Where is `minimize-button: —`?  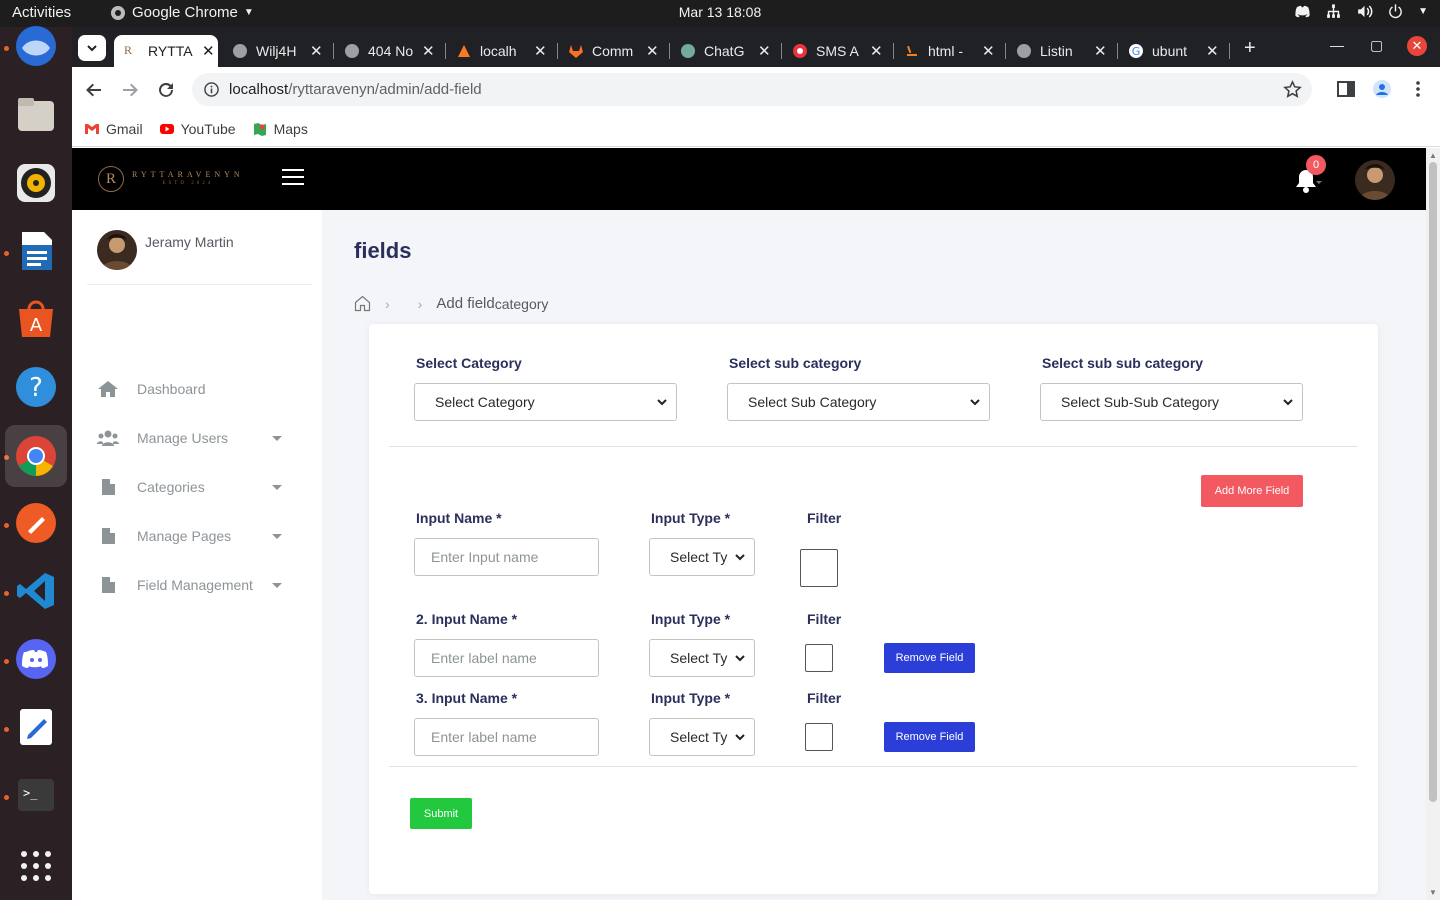
minimize-button: — is located at coordinates (1337, 45).